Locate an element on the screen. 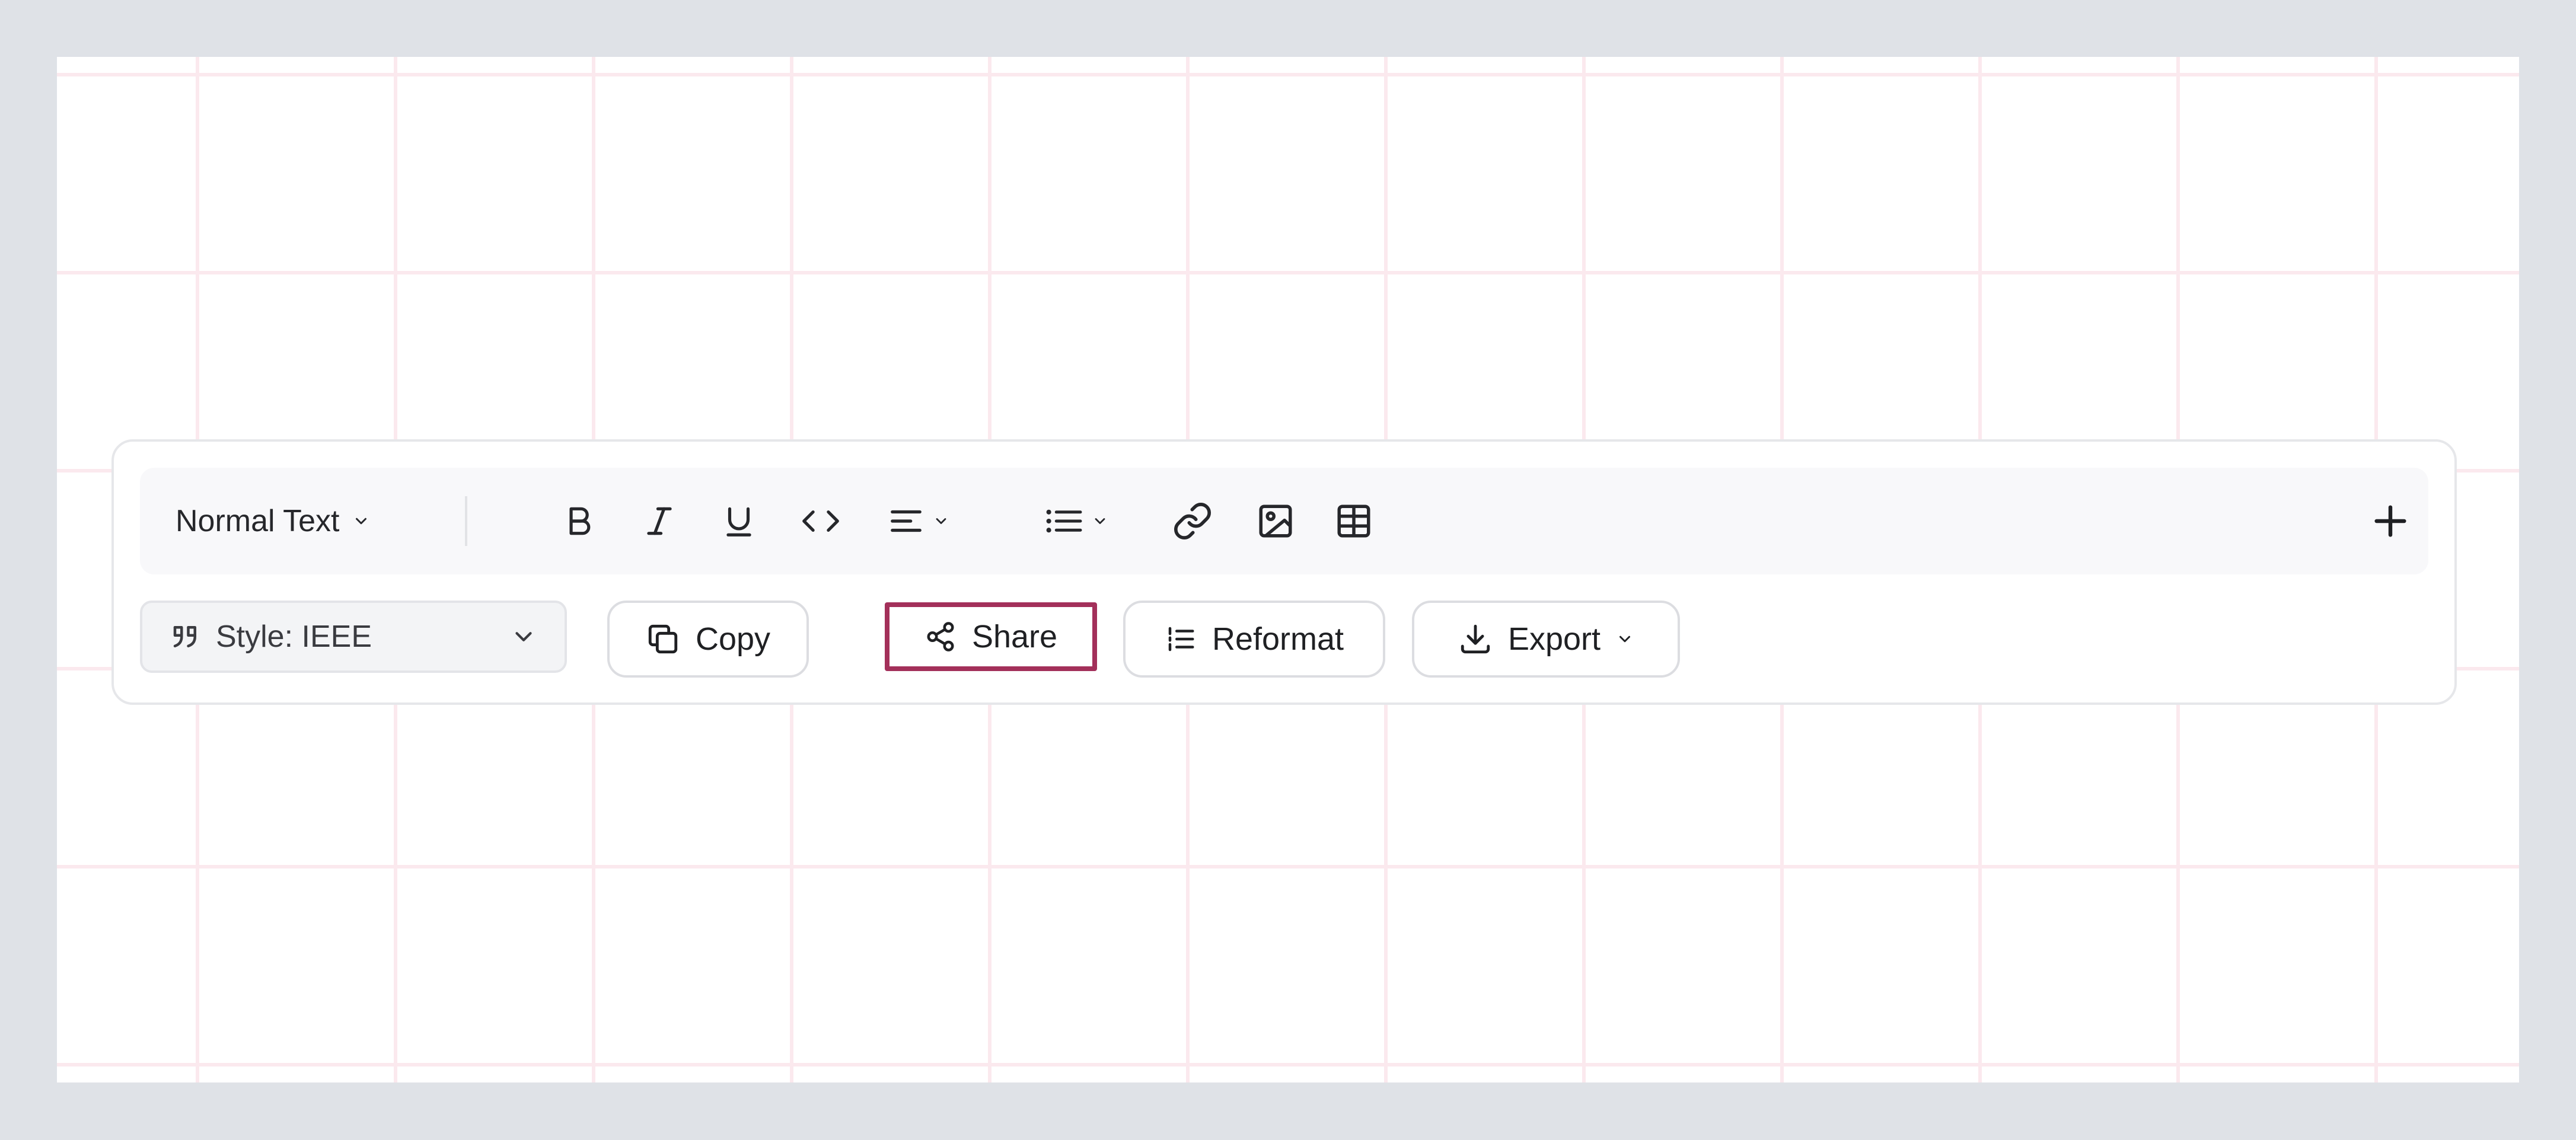  citation-style-select: Style: IEEE is located at coordinates (353, 637).